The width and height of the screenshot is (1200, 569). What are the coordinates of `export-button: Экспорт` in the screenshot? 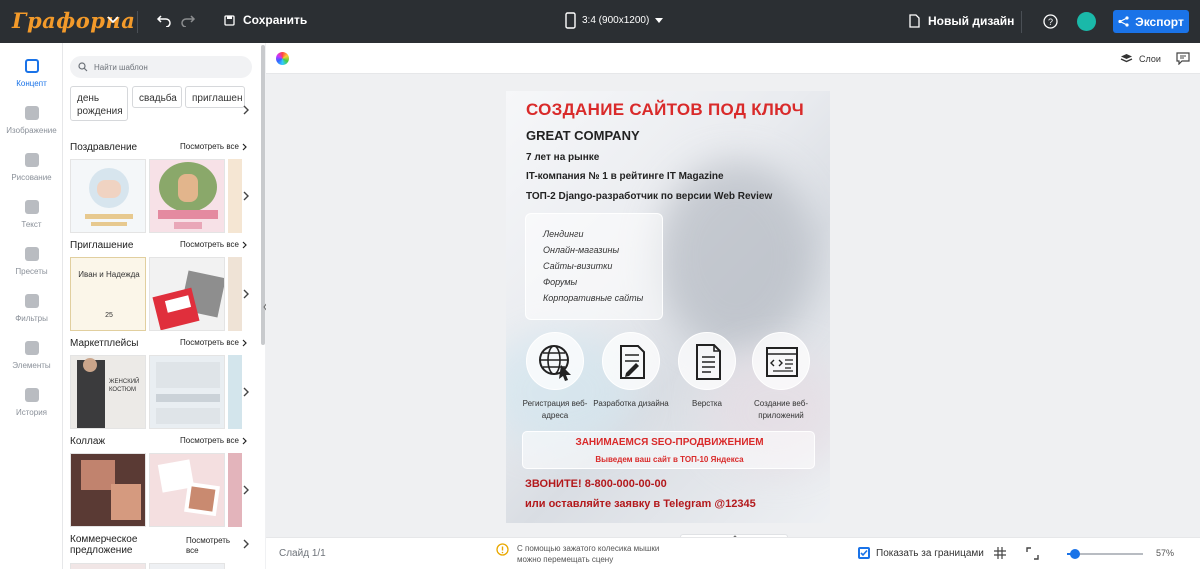 It's located at (1151, 21).